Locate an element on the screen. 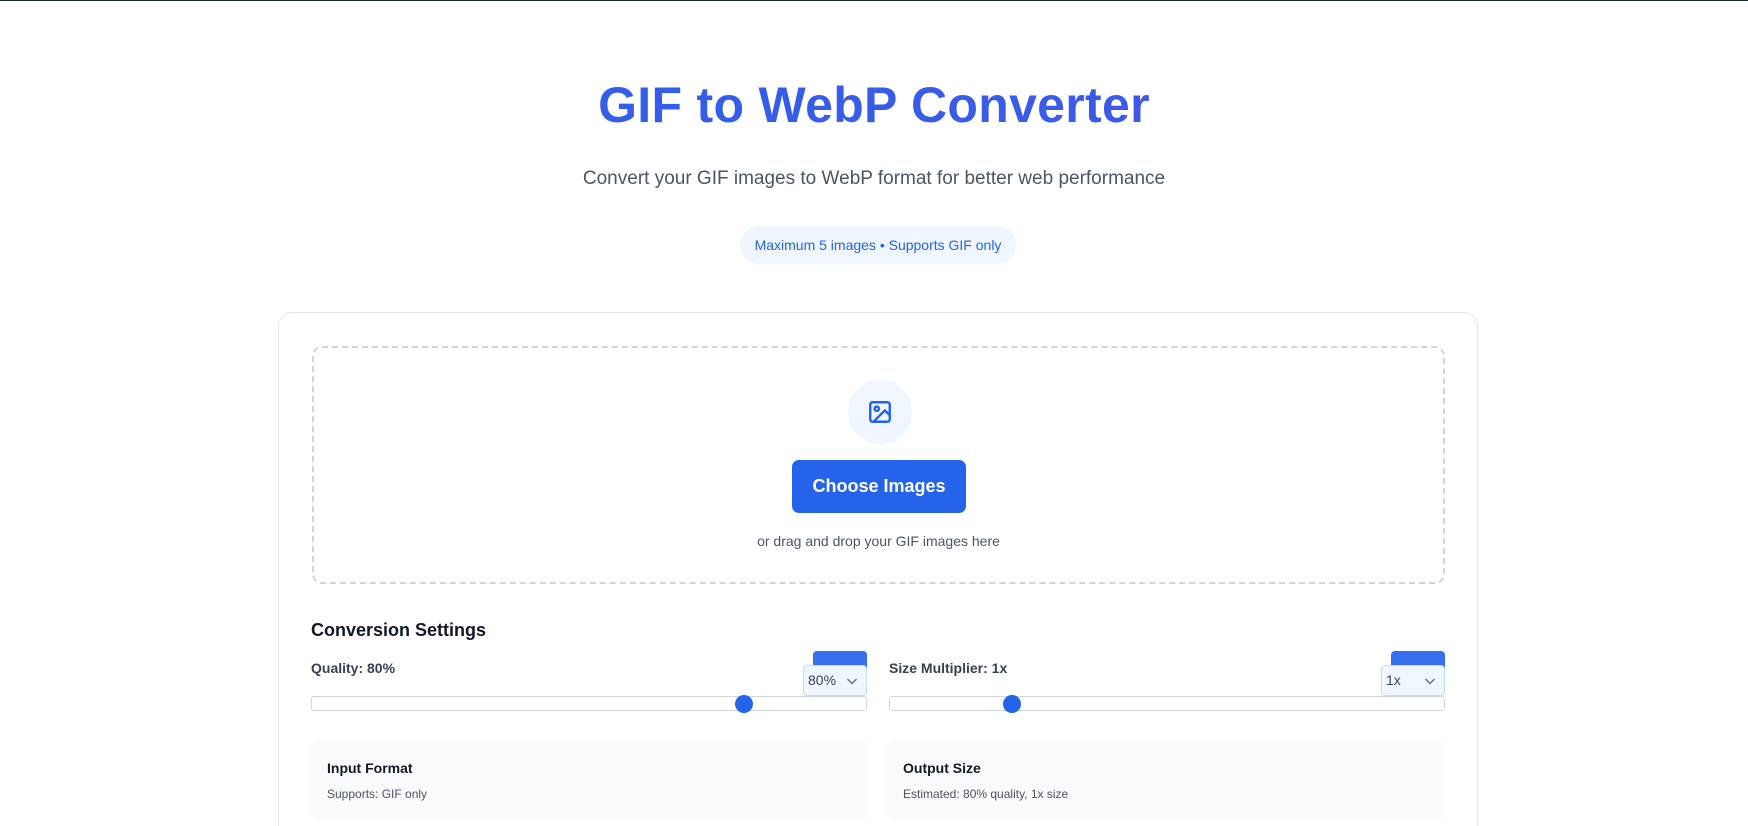  image-icon is located at coordinates (880, 412).